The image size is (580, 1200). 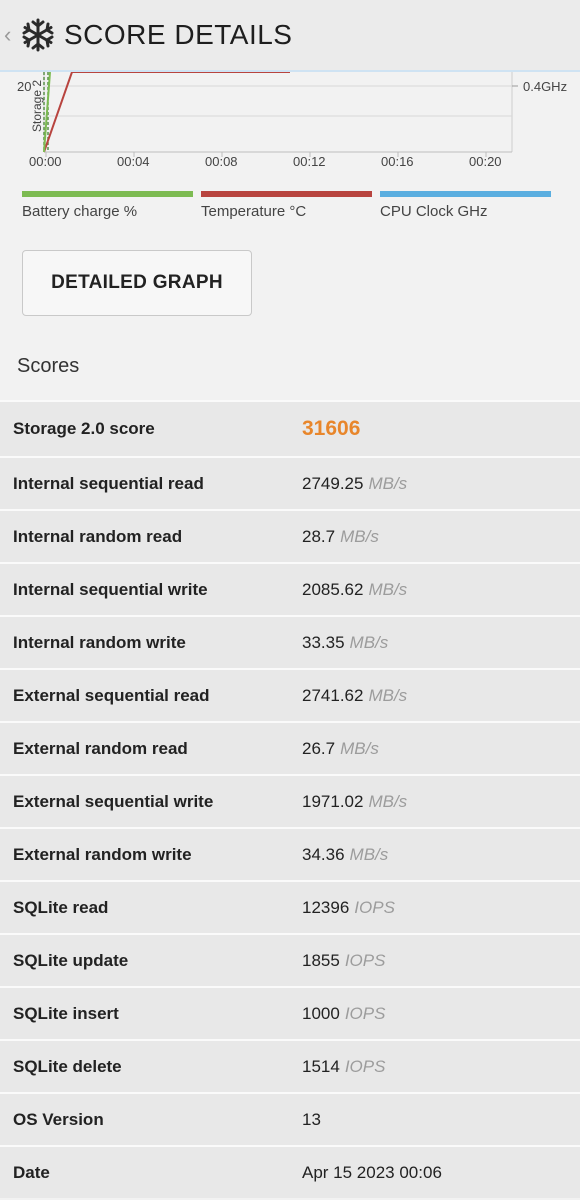 I want to click on x-tick-label: 00:00, so click(x=45, y=161).